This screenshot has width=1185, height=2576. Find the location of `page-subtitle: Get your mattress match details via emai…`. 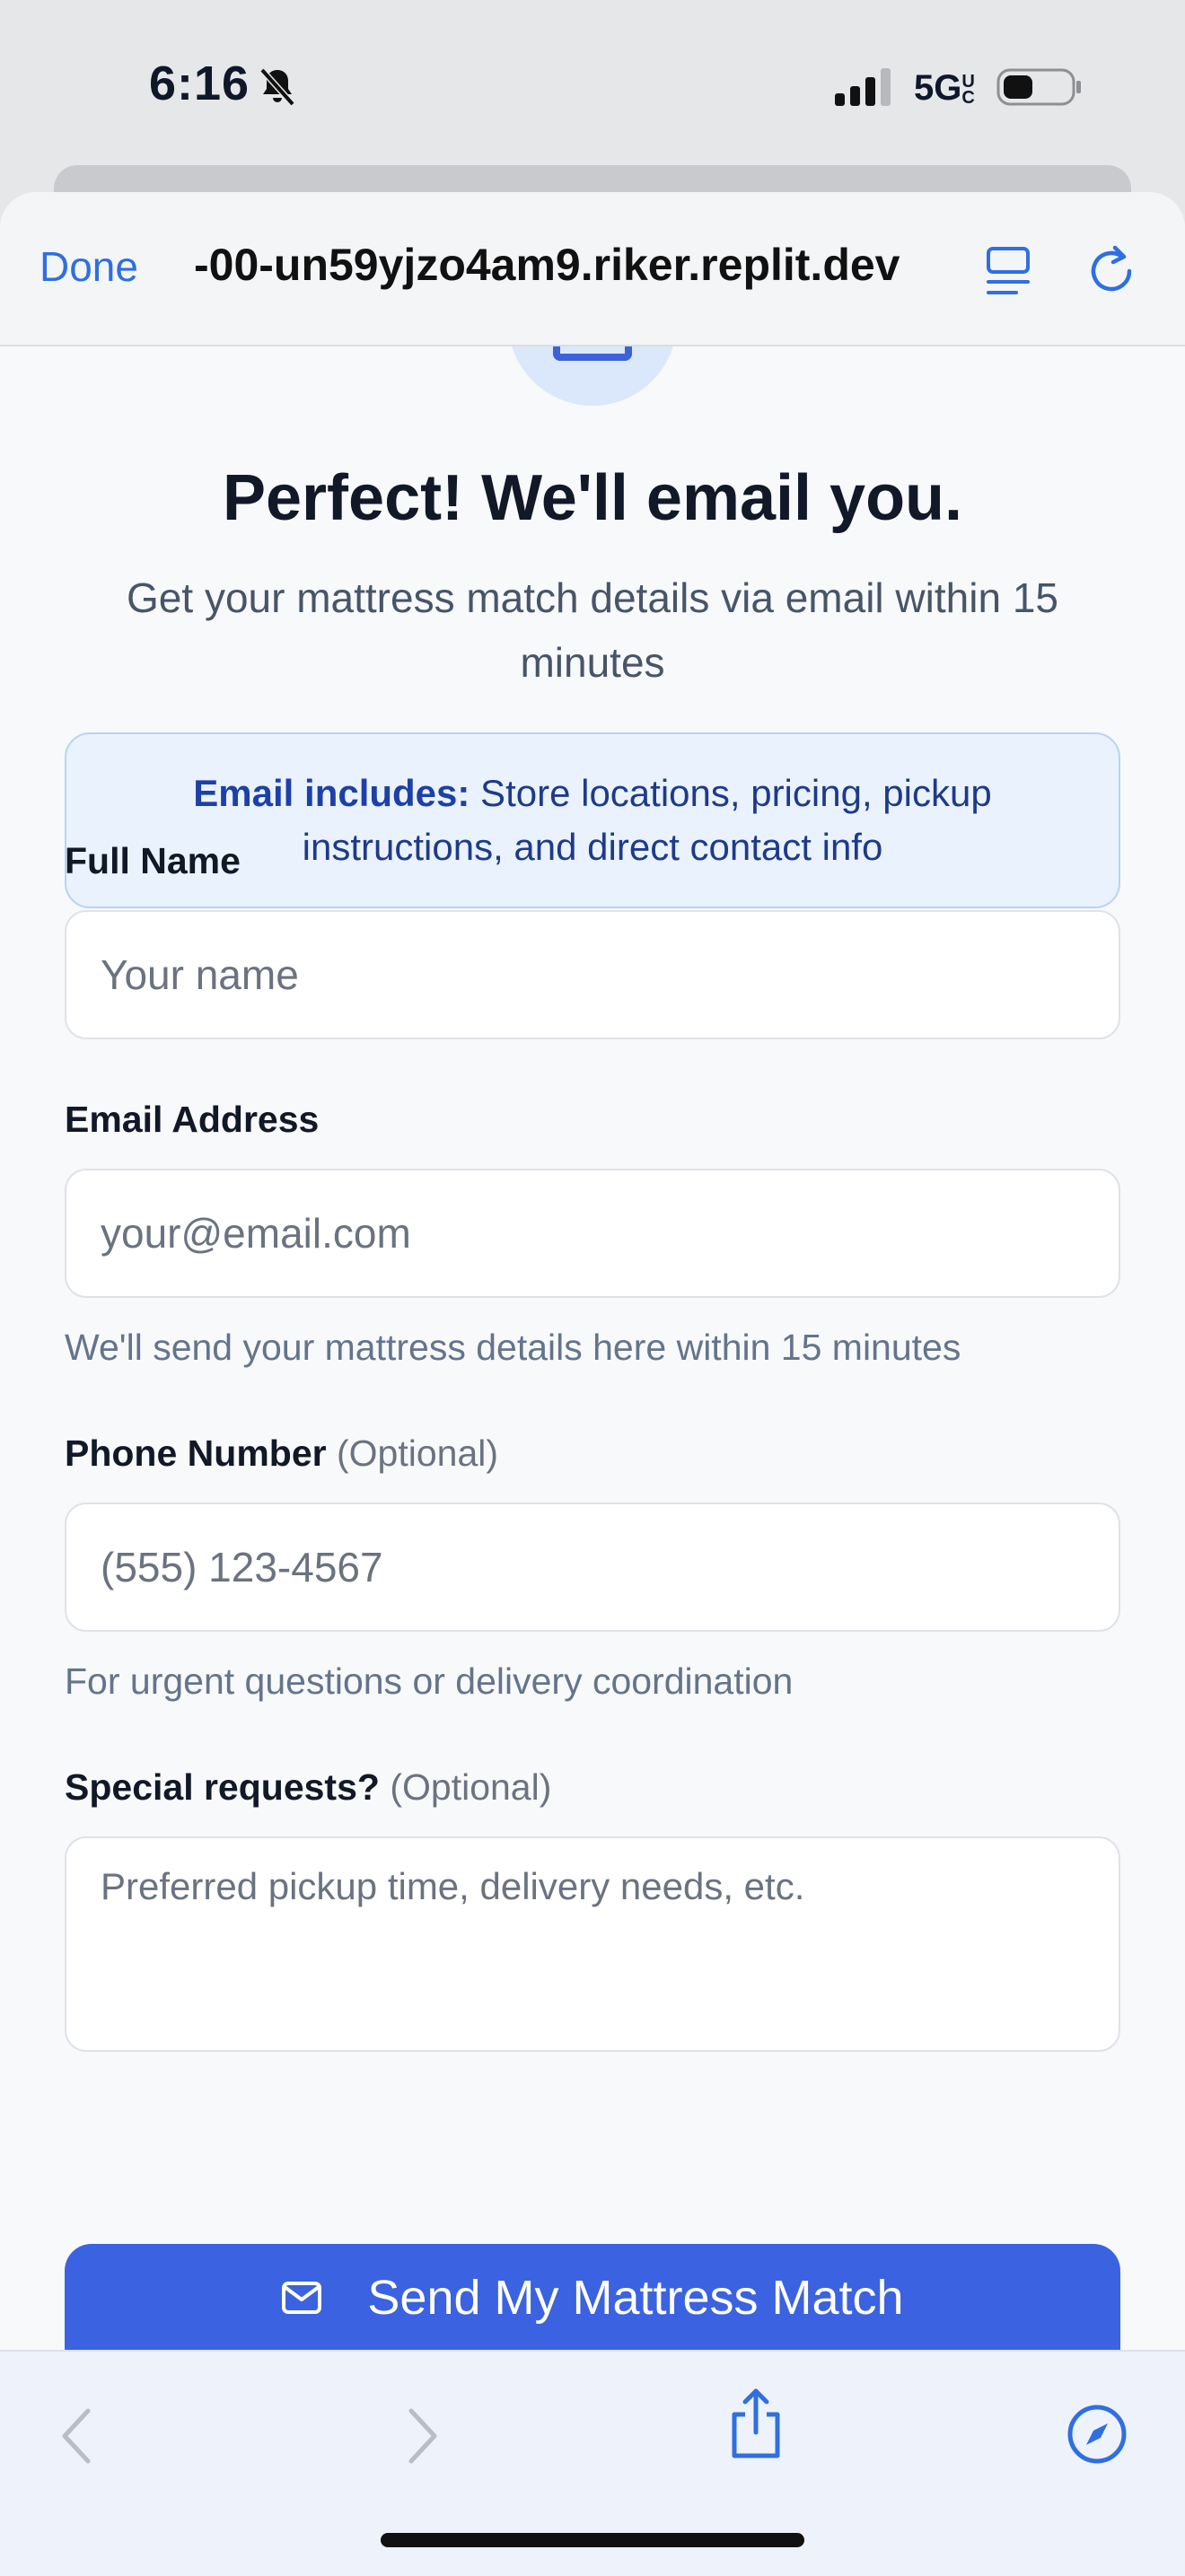

page-subtitle: Get your mattress match details via emai… is located at coordinates (592, 630).